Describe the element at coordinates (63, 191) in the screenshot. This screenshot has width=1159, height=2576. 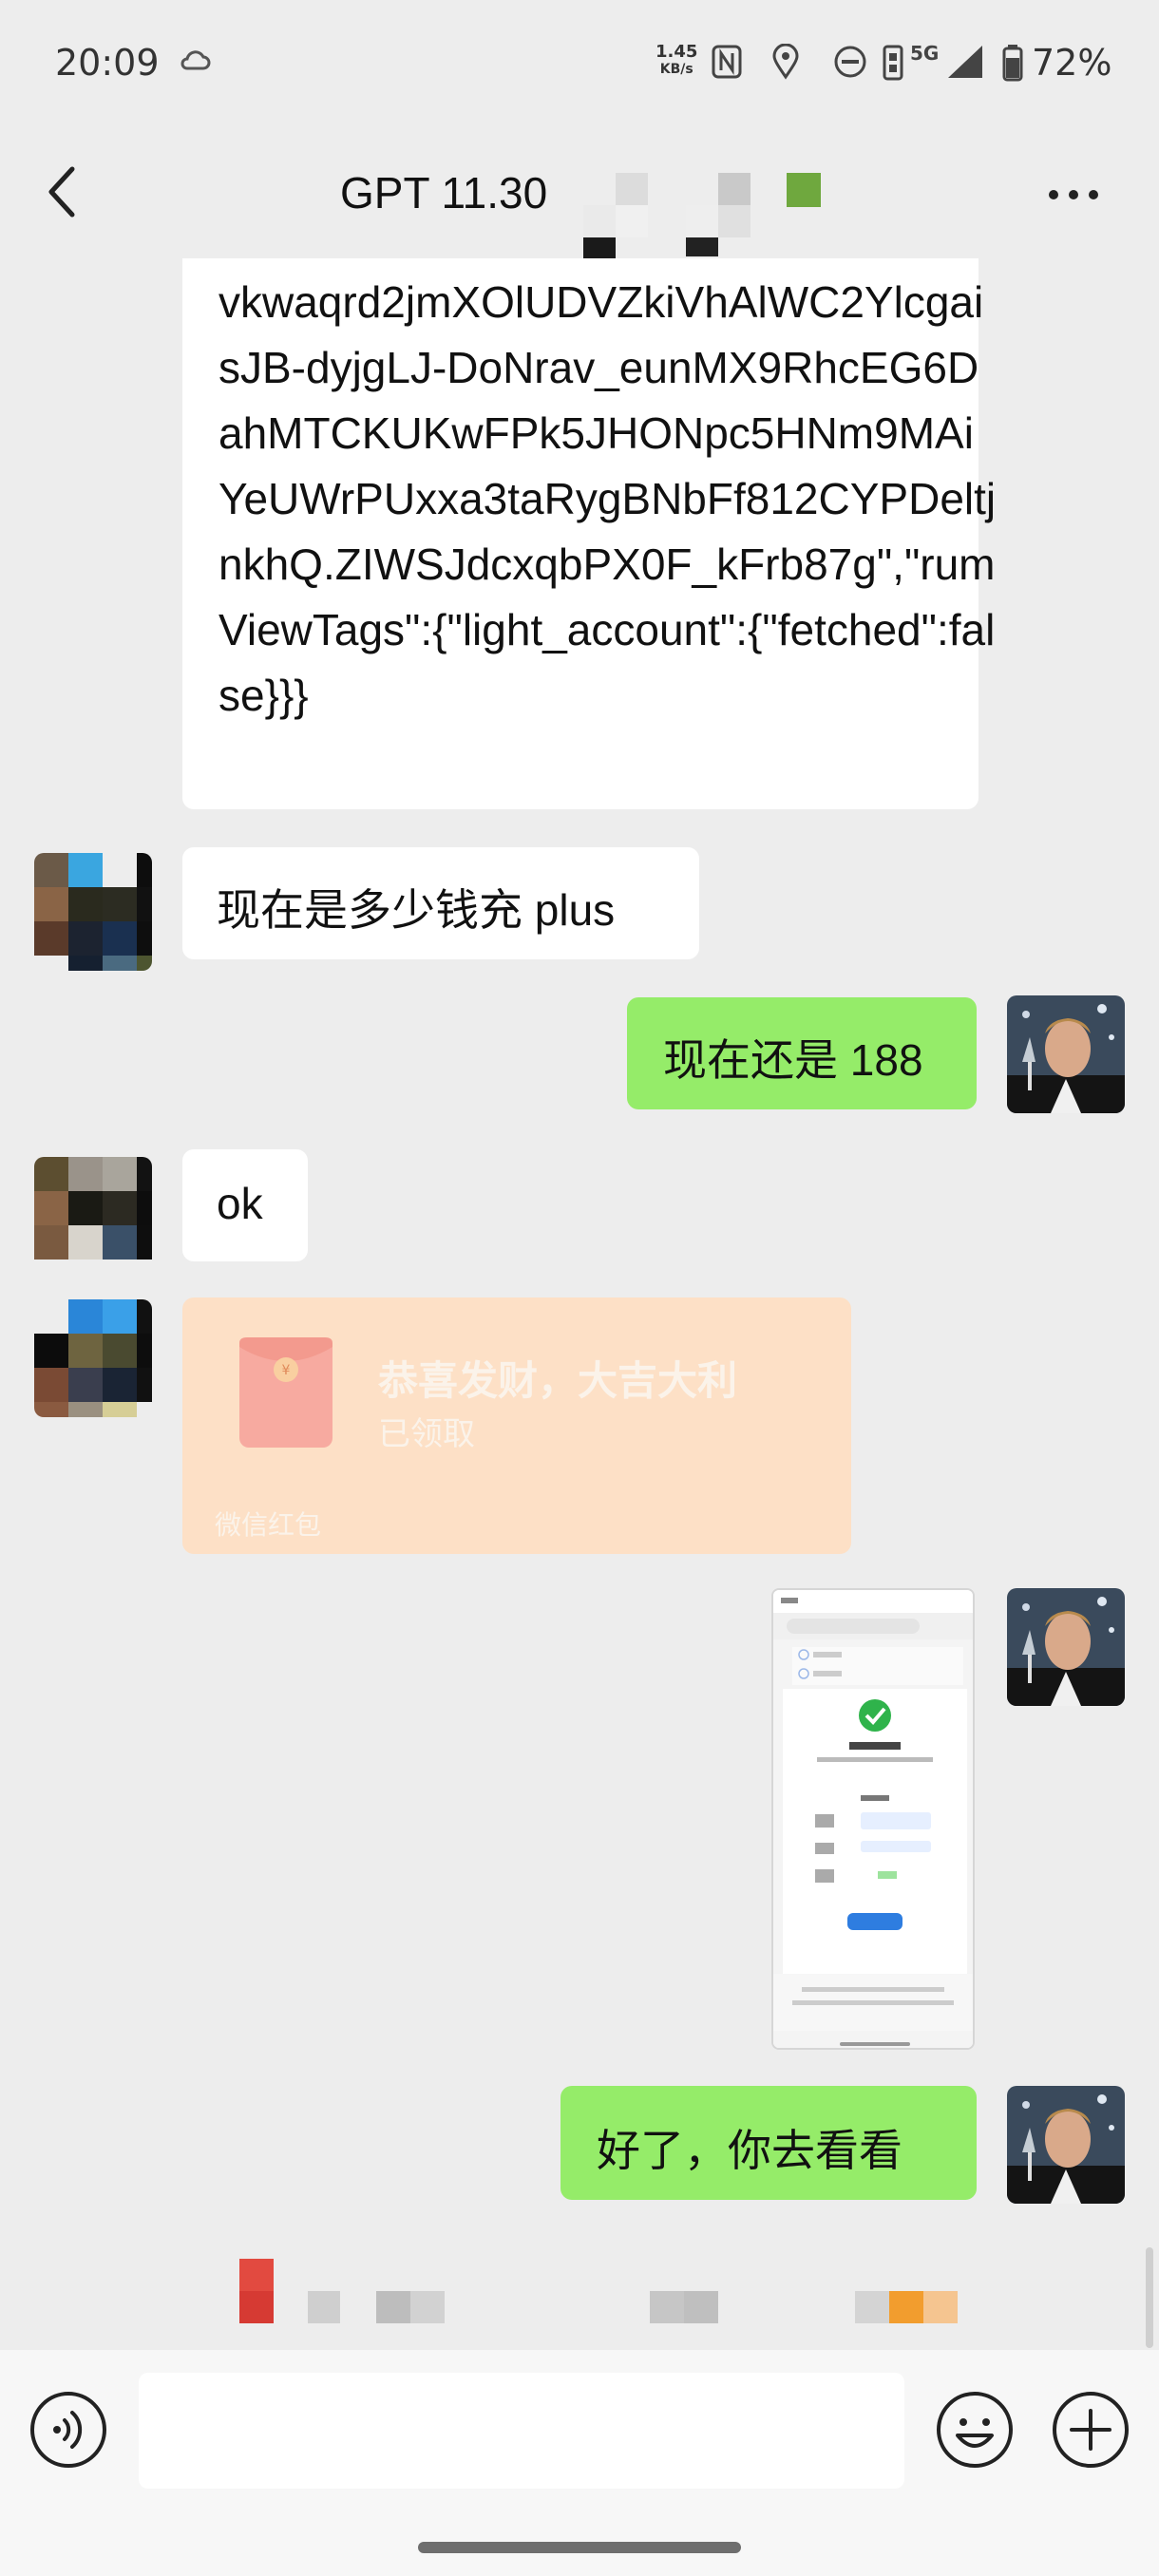
I see `chevron-left-icon` at that location.